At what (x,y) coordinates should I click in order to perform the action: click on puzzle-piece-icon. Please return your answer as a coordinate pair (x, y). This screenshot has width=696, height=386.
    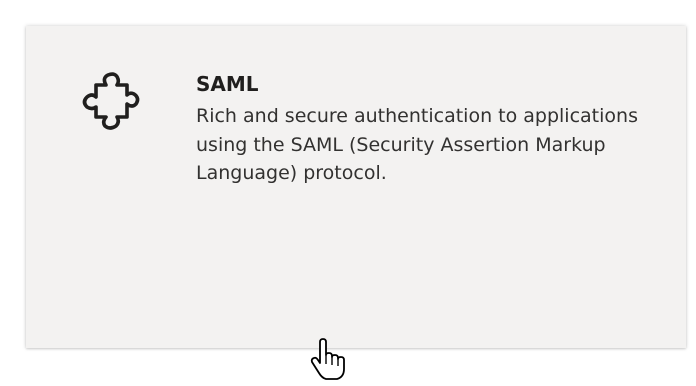
    Looking at the image, I should click on (110, 102).